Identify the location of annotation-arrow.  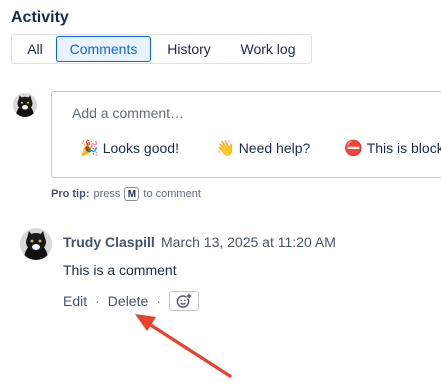
(183, 346).